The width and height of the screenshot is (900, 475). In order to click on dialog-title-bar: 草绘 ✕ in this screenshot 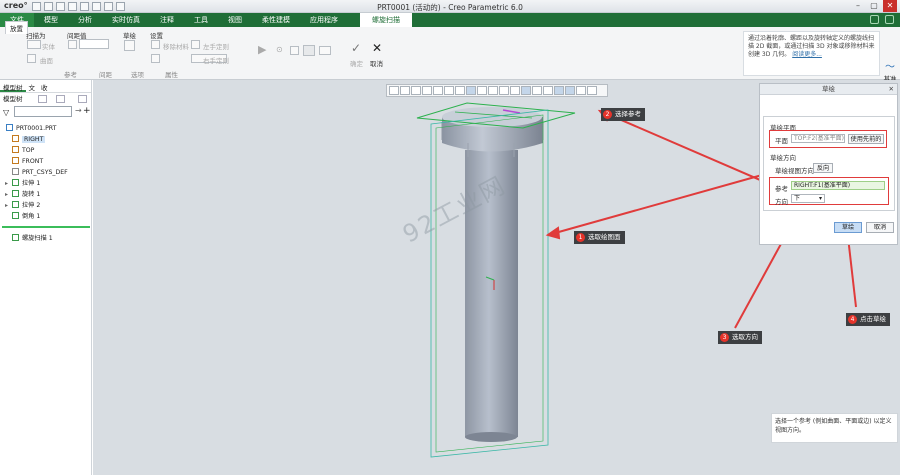, I will do `click(828, 89)`.